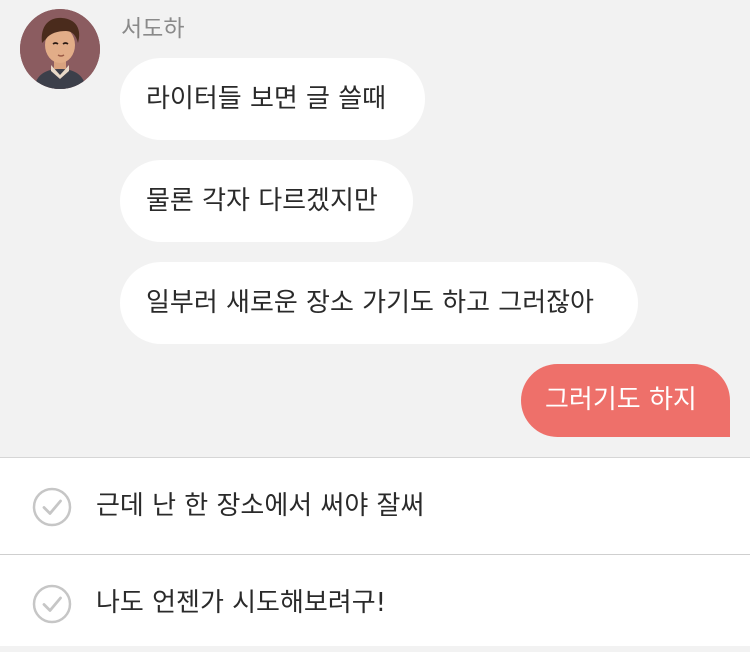 The height and width of the screenshot is (652, 750). I want to click on reply-option-label: 근데 난 한 장소에서 써야 잘써, so click(260, 506).